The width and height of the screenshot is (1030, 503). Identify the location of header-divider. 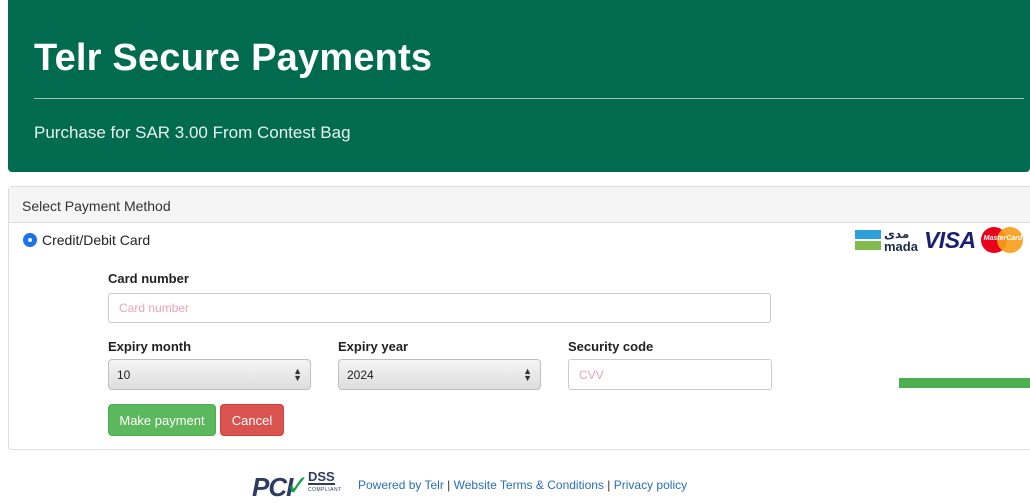
(529, 98).